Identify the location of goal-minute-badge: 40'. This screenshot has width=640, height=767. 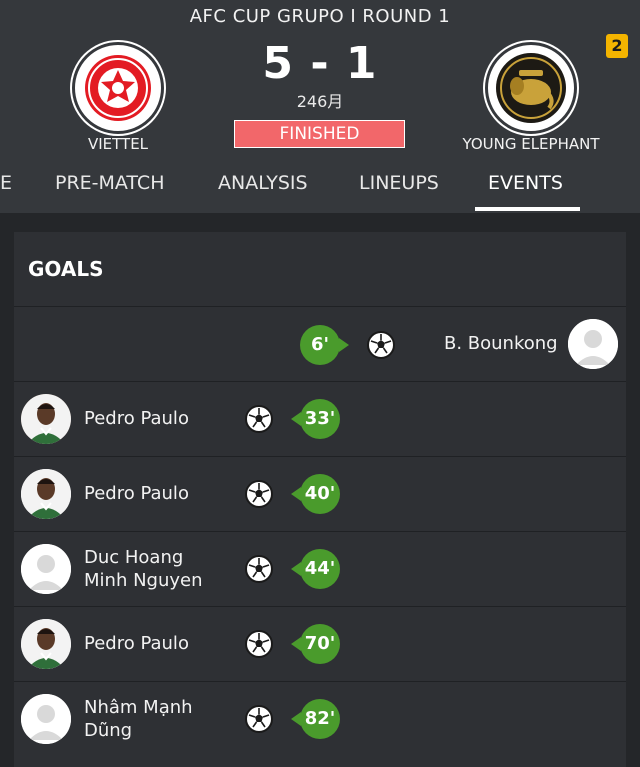
(315, 494).